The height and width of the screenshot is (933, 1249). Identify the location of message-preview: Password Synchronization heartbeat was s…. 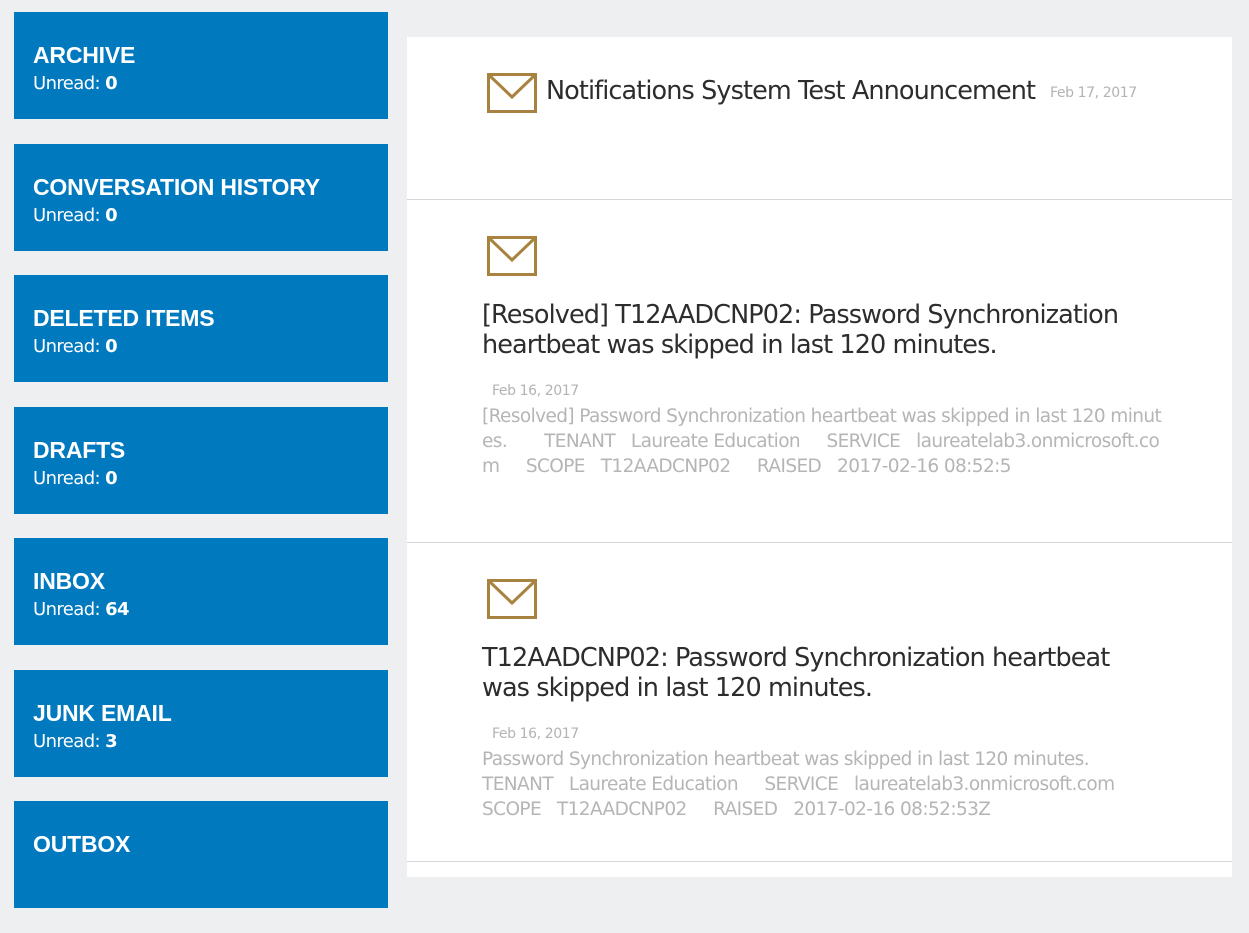
(798, 784).